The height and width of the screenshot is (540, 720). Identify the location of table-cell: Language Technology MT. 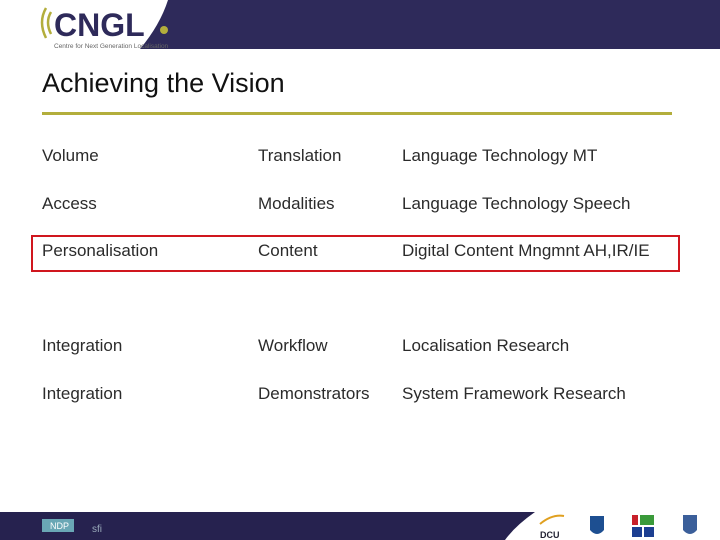
(500, 155).